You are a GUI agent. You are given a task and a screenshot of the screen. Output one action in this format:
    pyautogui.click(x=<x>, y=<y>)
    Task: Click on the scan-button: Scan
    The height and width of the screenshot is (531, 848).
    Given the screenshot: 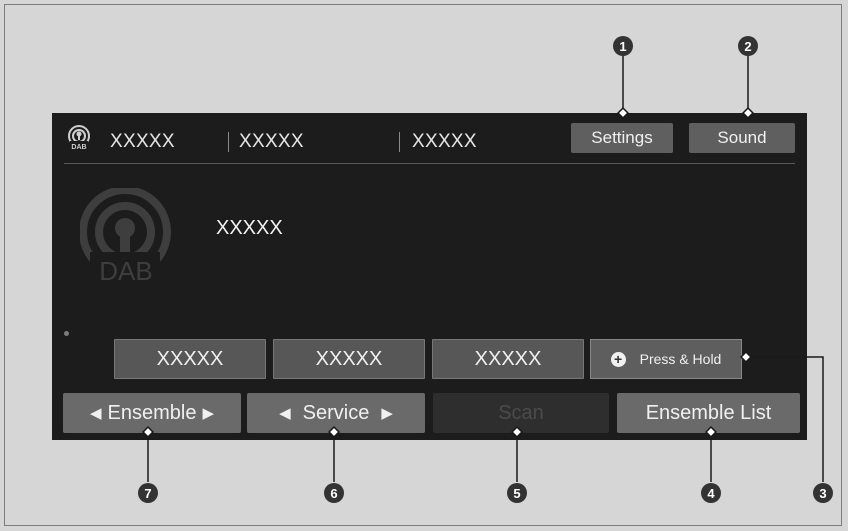 What is the action you would take?
    pyautogui.click(x=521, y=413)
    